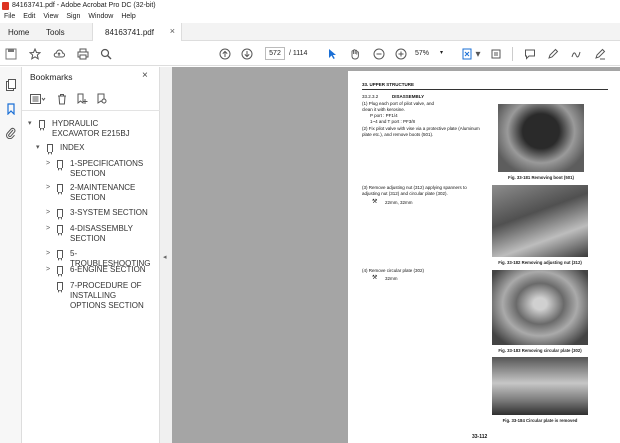 This screenshot has width=620, height=443. Describe the element at coordinates (11, 109) in the screenshot. I see `bookmark-panel-icon` at that location.